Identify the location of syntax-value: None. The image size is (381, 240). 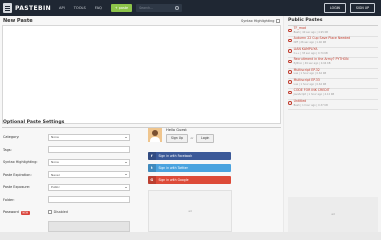
(55, 162).